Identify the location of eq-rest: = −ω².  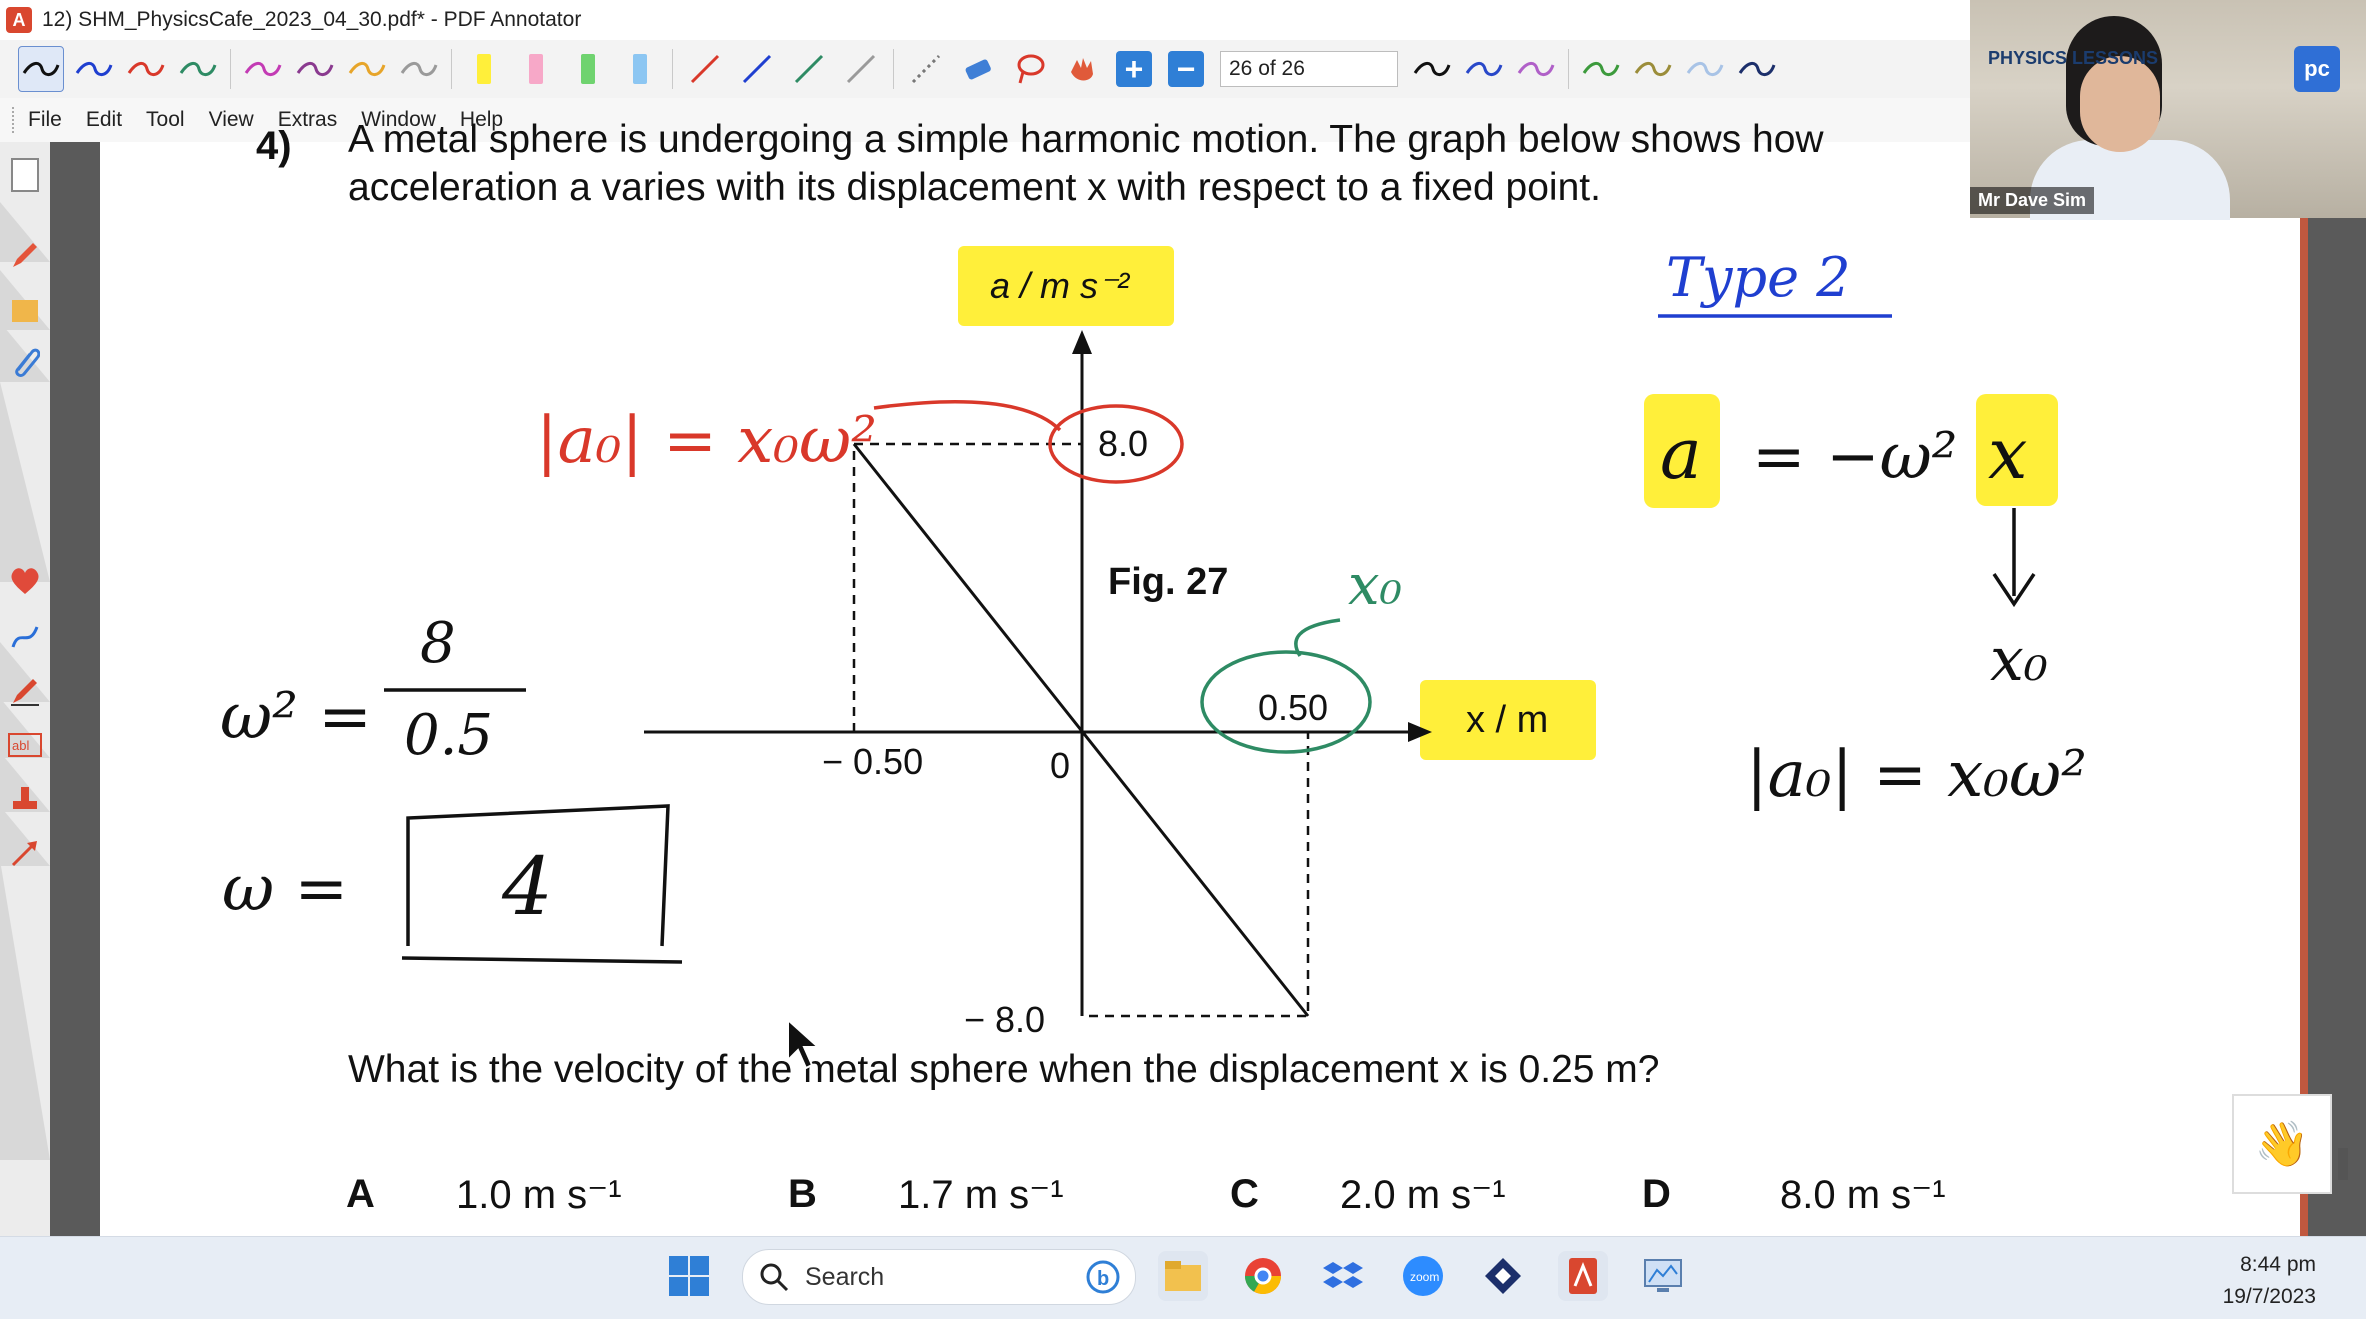
(1854, 457).